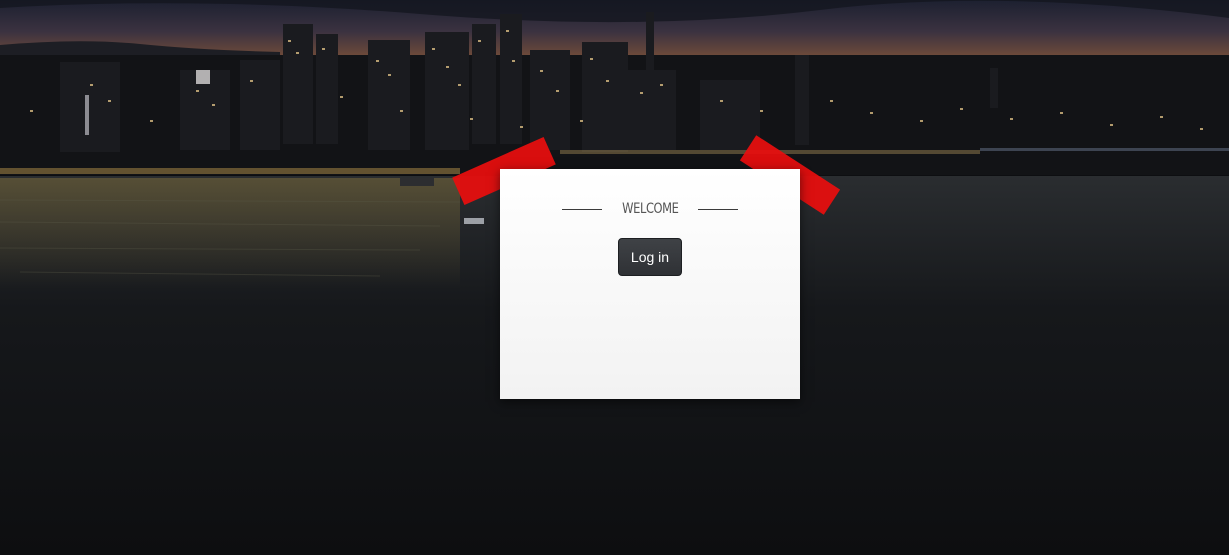 The height and width of the screenshot is (555, 1229). I want to click on welcome-heading: WELCOME, so click(650, 209).